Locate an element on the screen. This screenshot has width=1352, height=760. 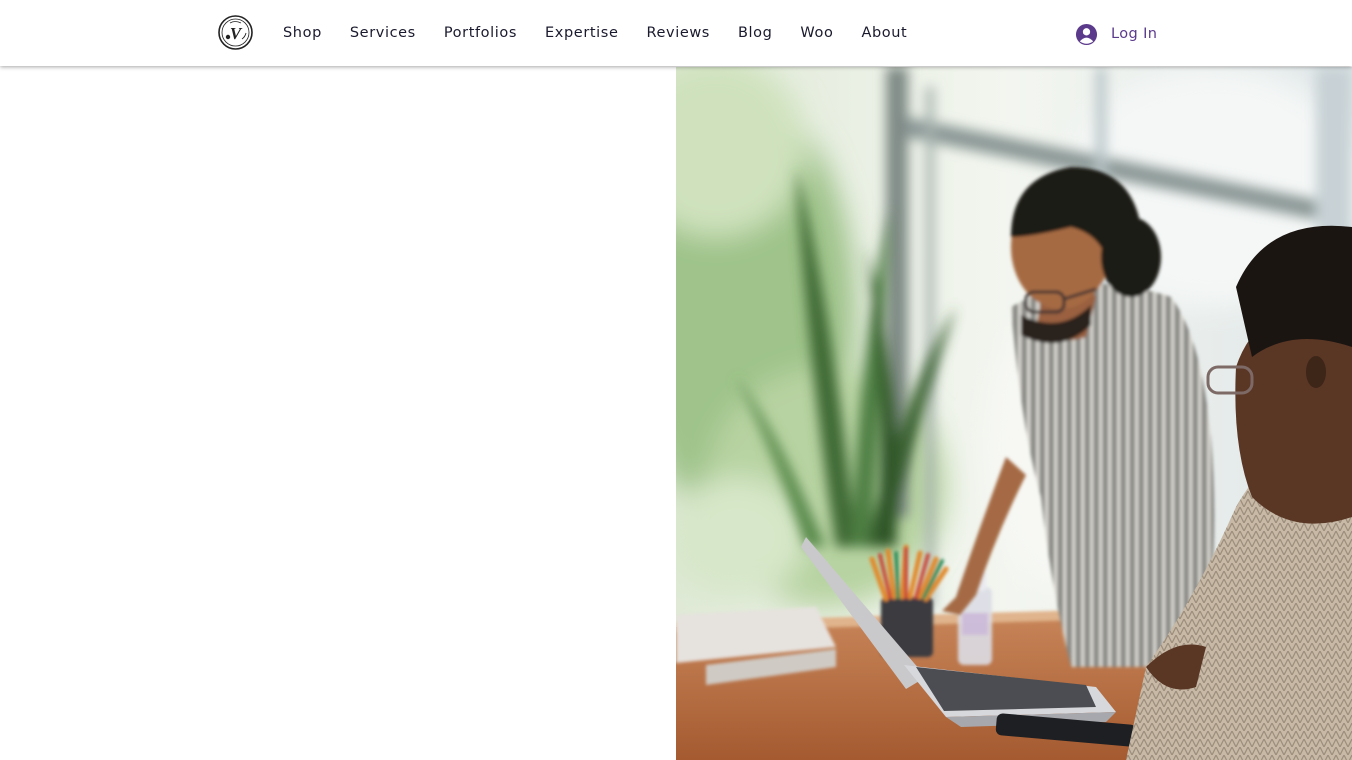
user-avatar-icon is located at coordinates (1086, 34).